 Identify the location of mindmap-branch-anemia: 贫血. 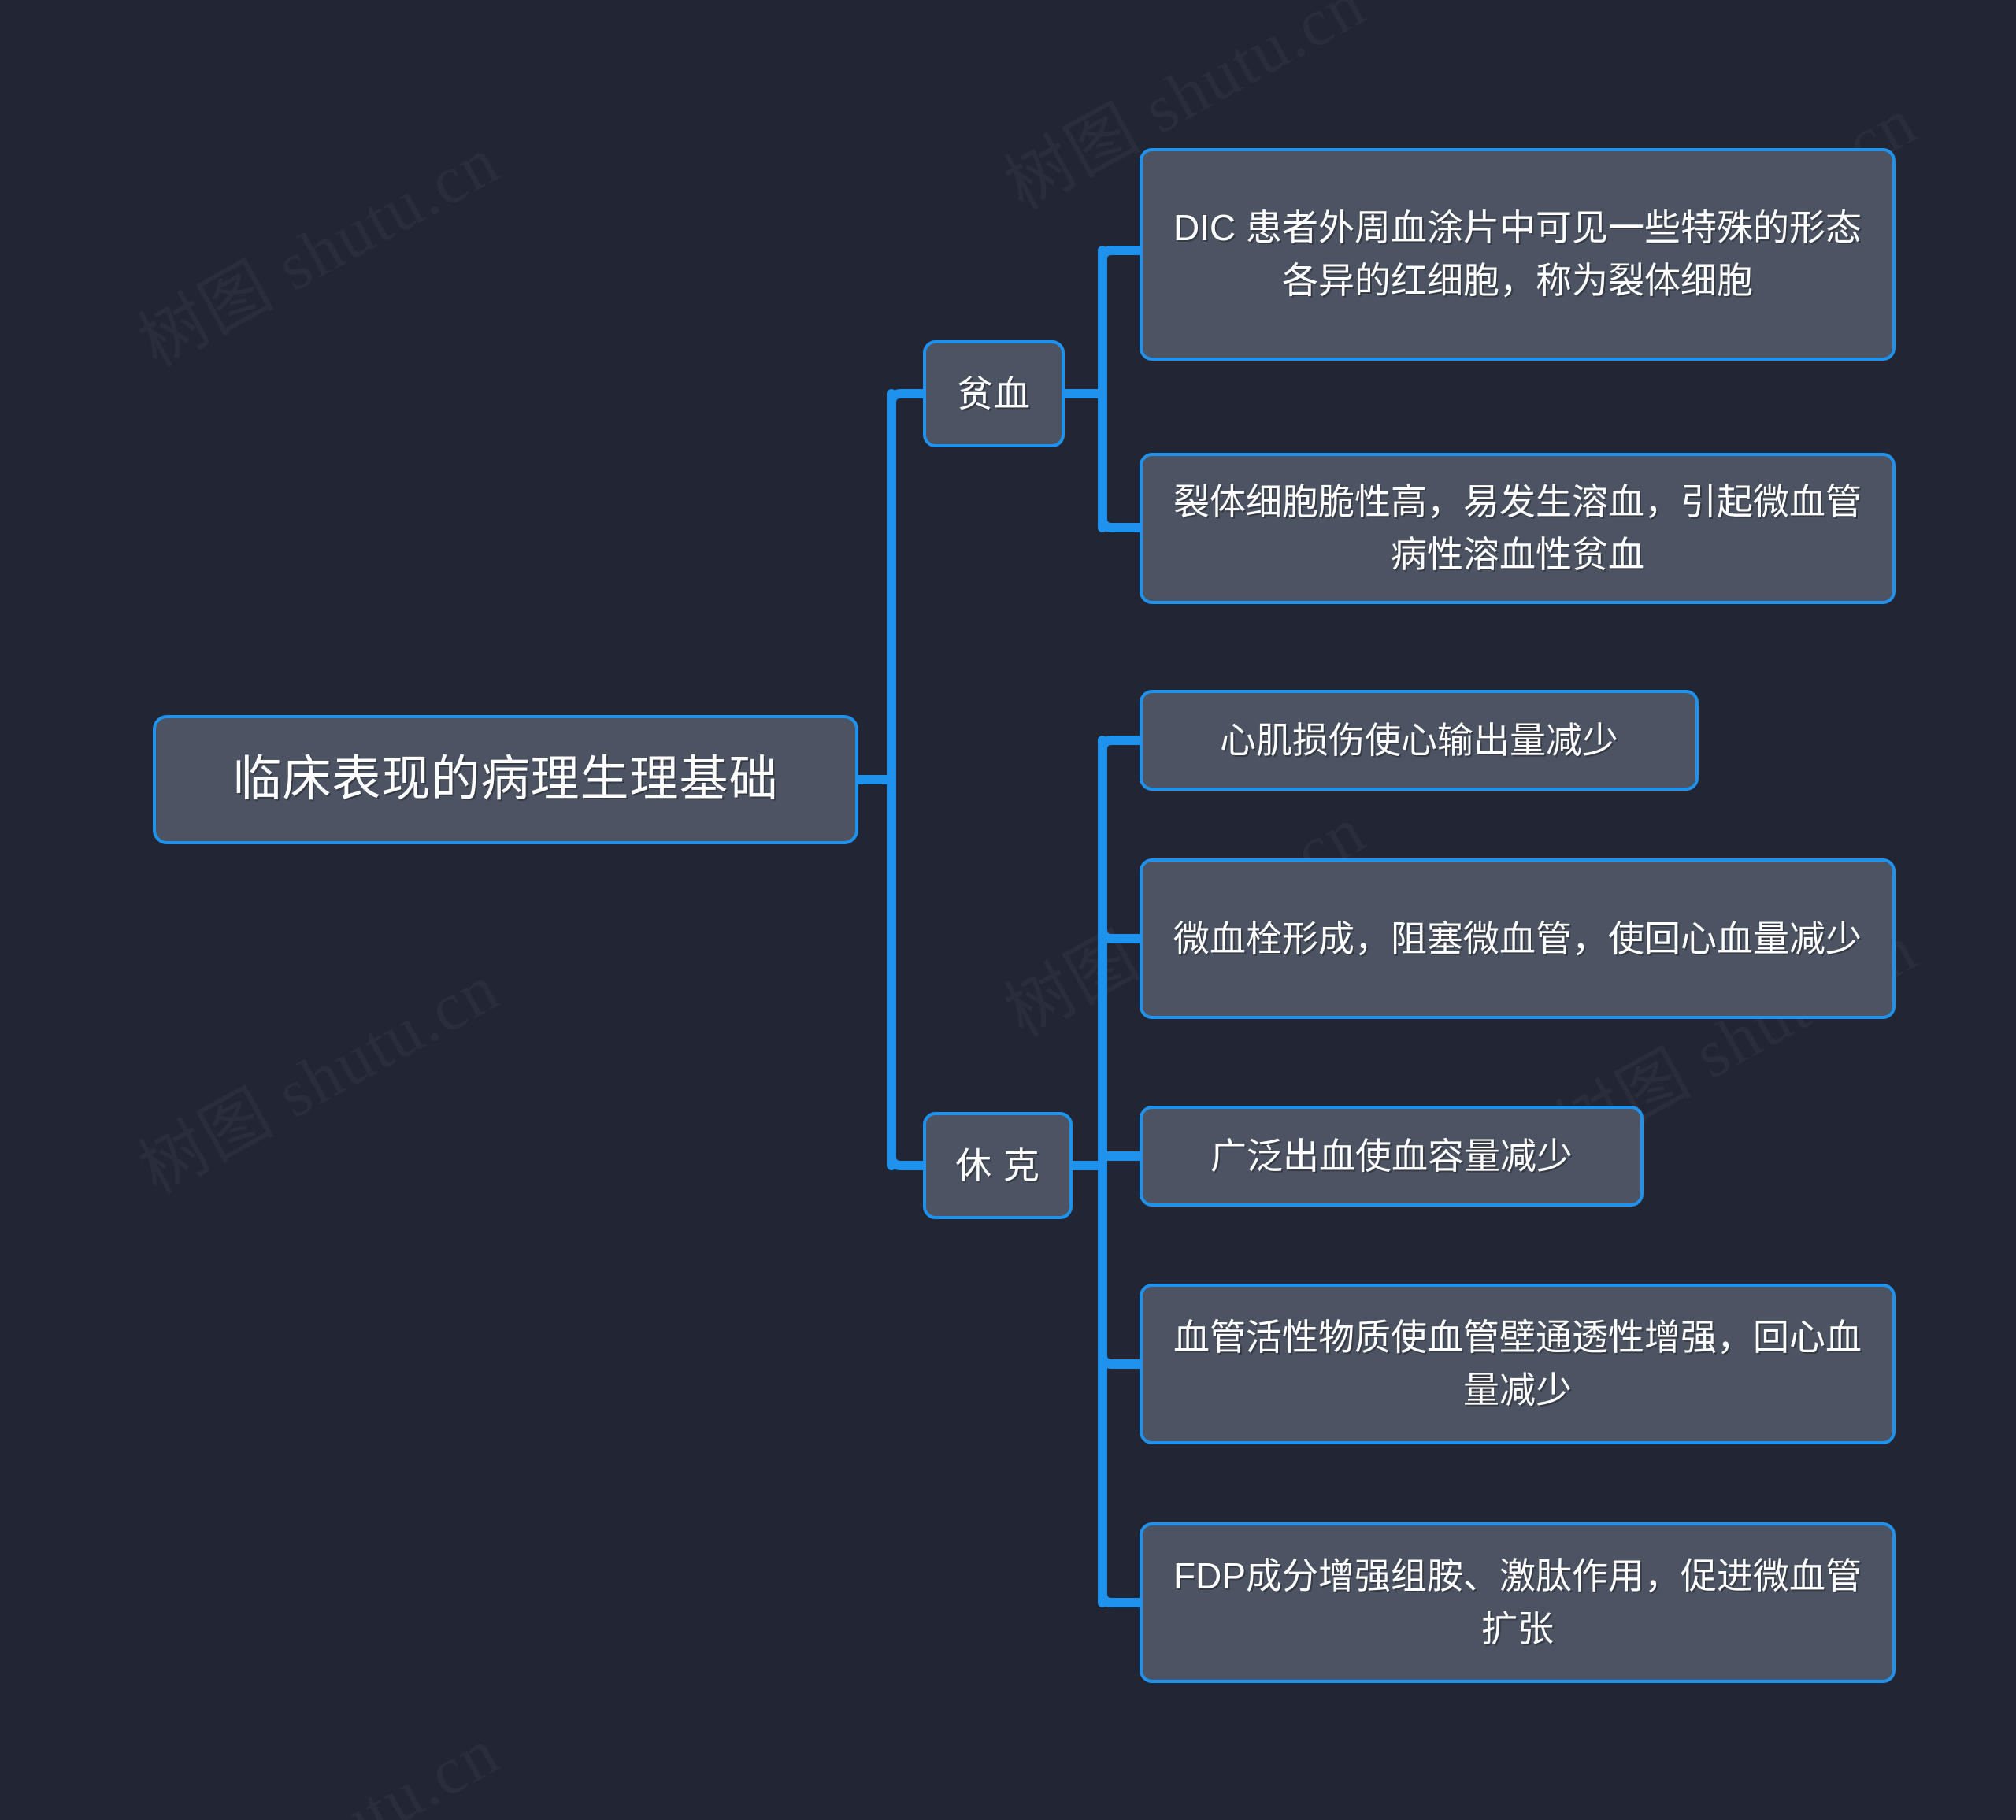
(994, 393).